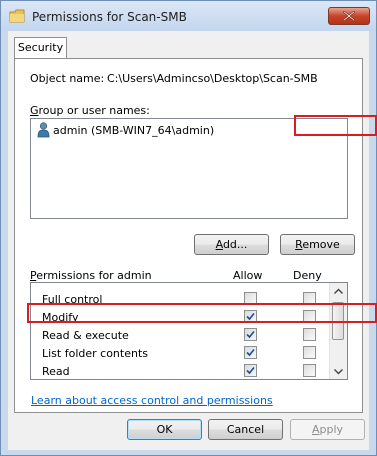 This screenshot has height=456, width=377. What do you see at coordinates (40, 48) in the screenshot?
I see `tab-security: Security` at bounding box center [40, 48].